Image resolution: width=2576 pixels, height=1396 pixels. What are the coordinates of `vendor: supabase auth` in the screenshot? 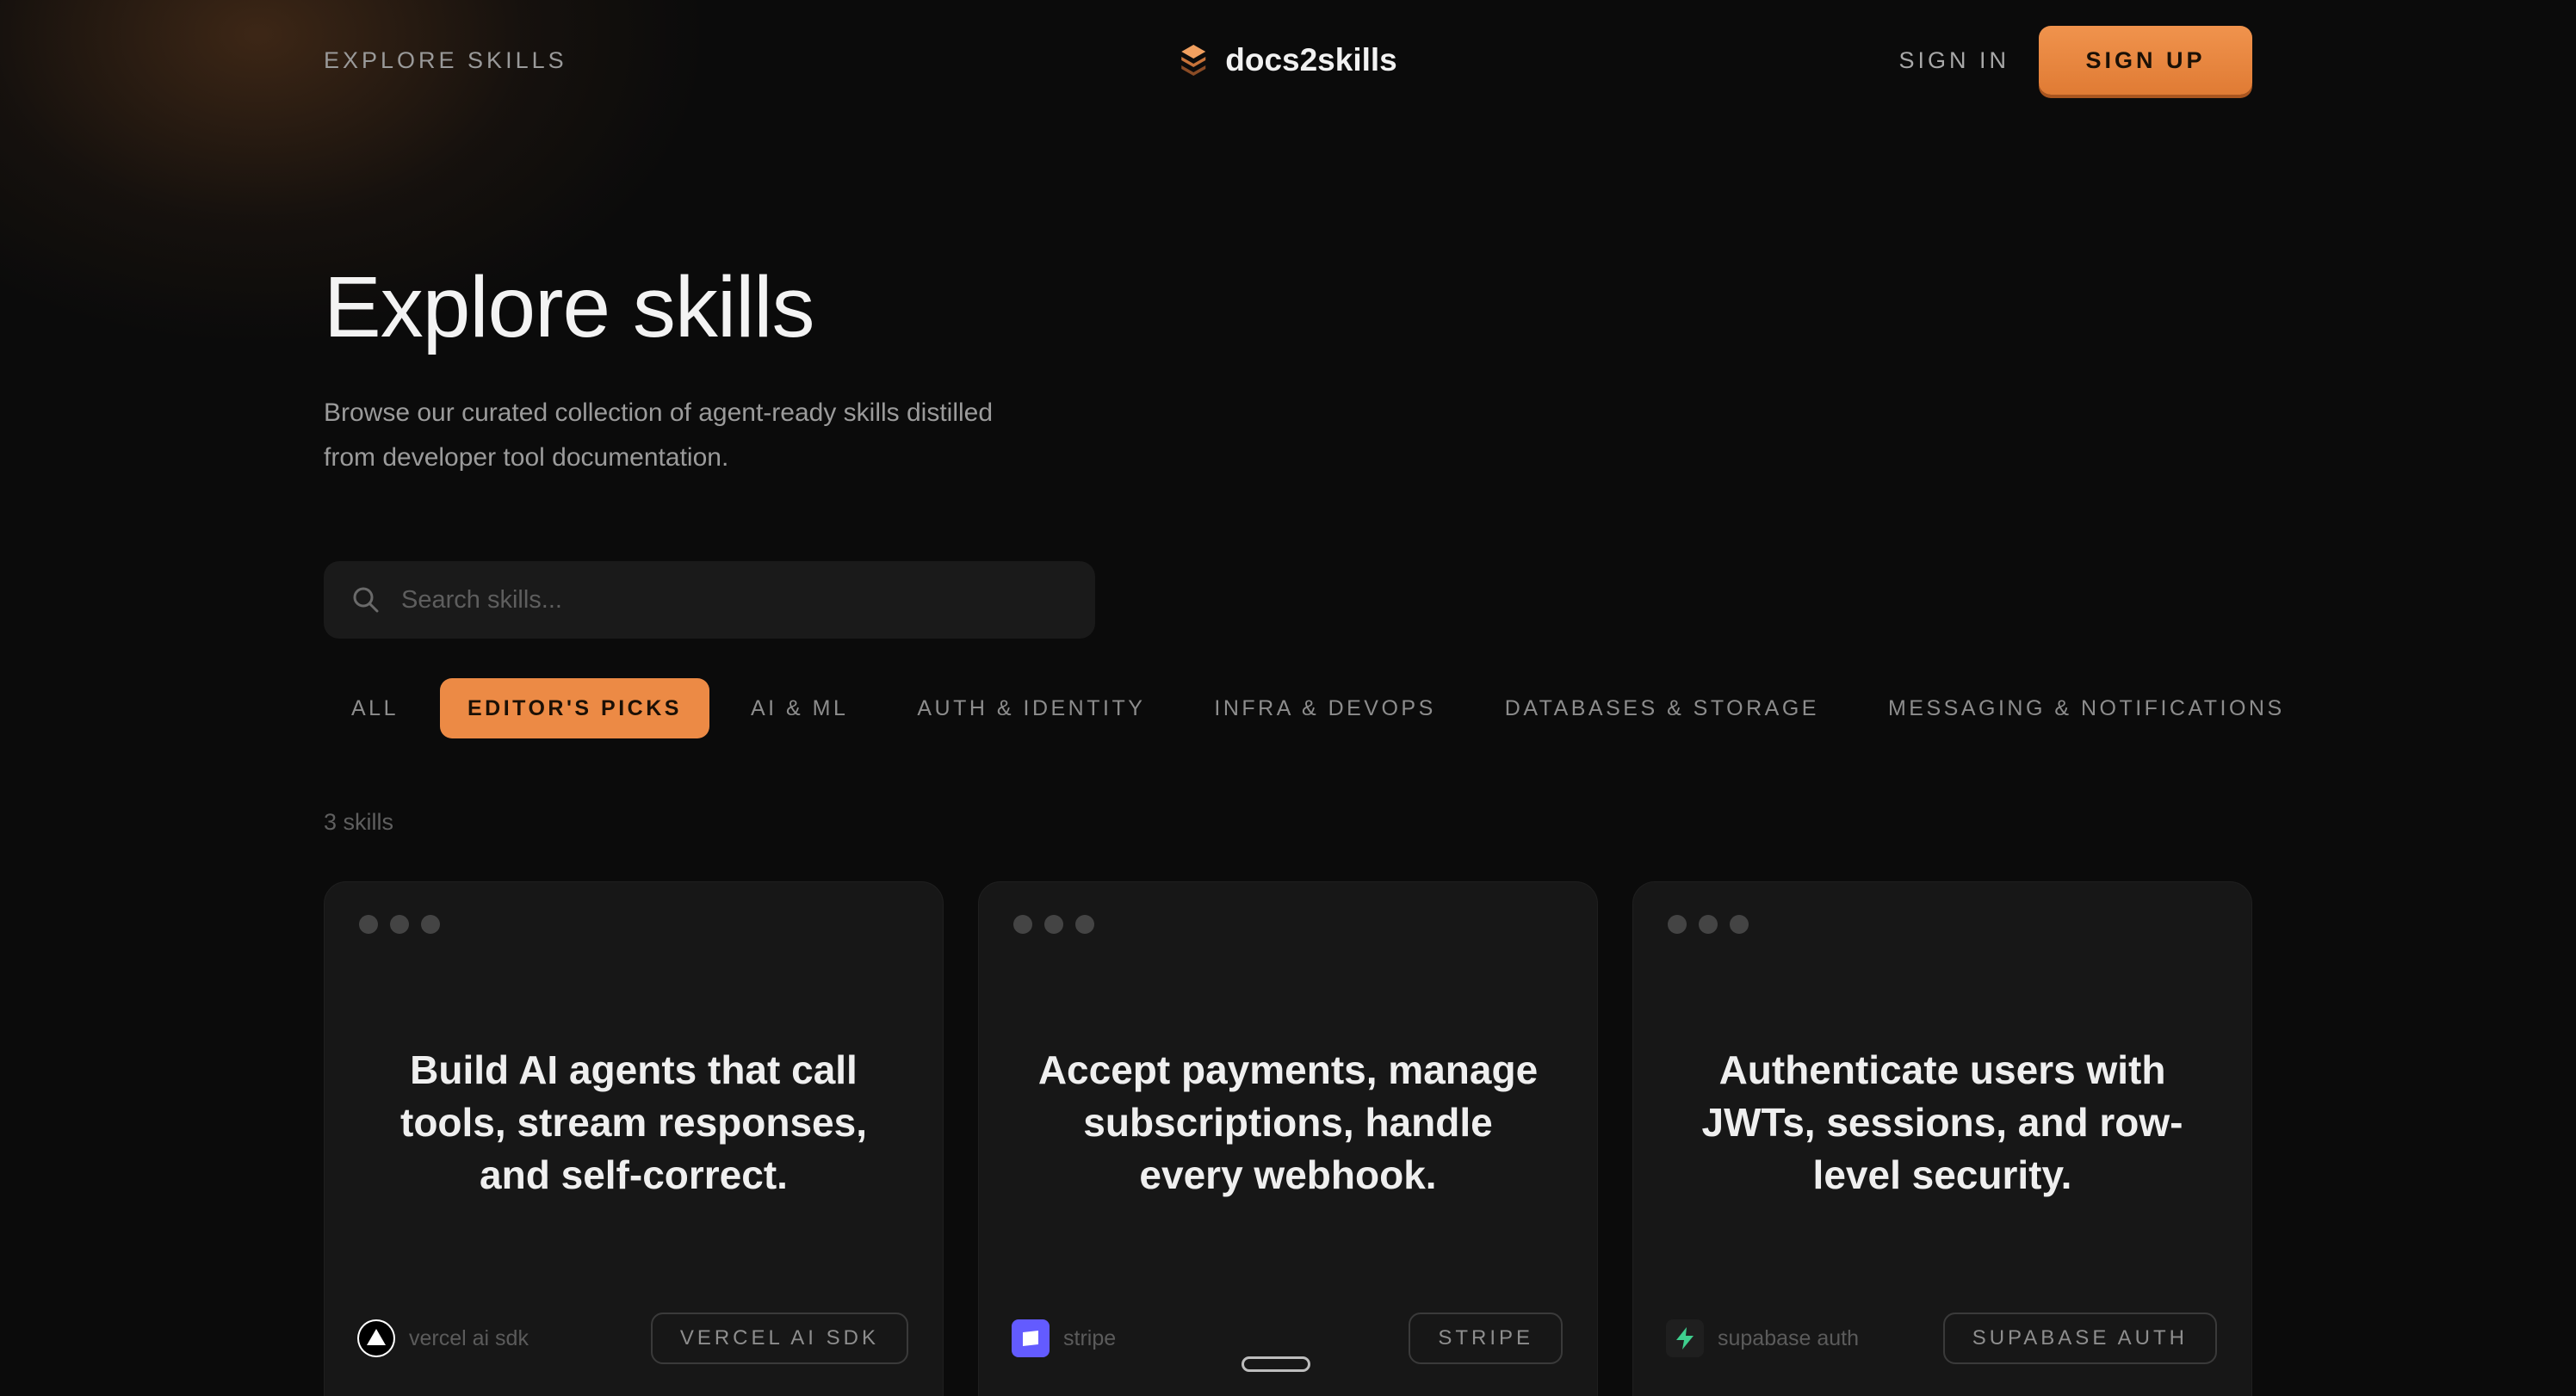 It's located at (1763, 1338).